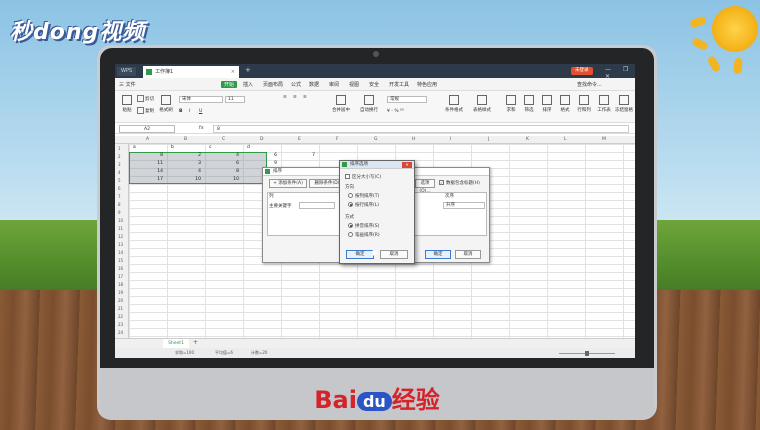 This screenshot has height=430, width=760. What do you see at coordinates (119, 164) in the screenshot?
I see `row-header-3: 3` at bounding box center [119, 164].